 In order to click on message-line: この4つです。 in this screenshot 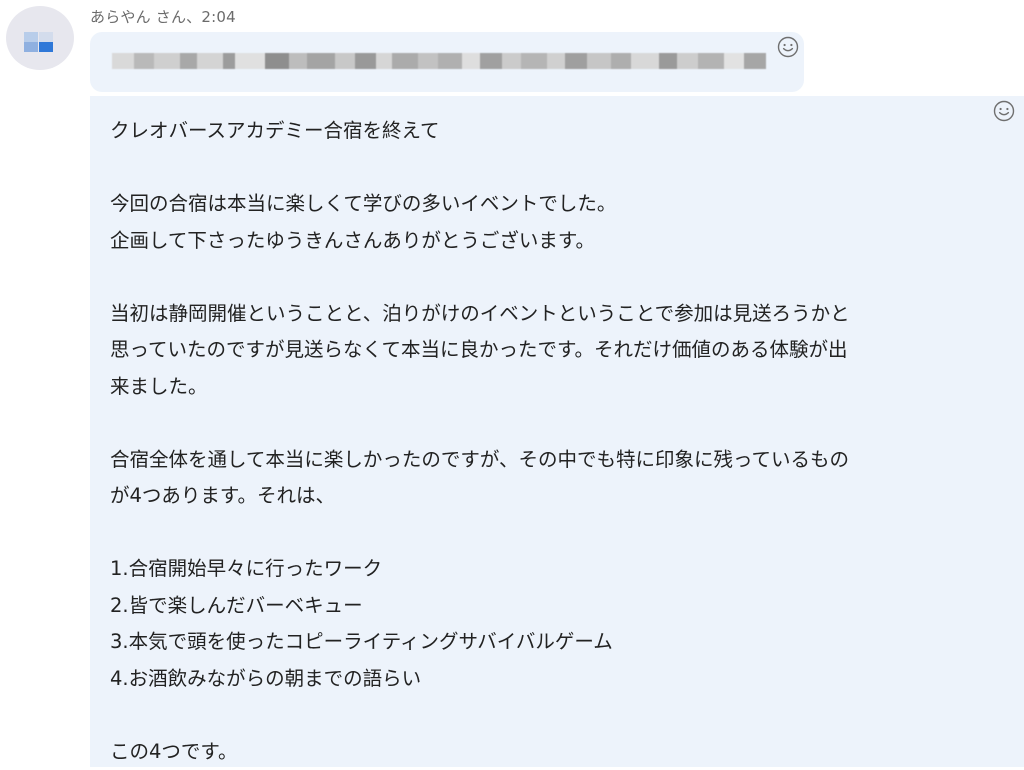, I will do `click(550, 752)`.